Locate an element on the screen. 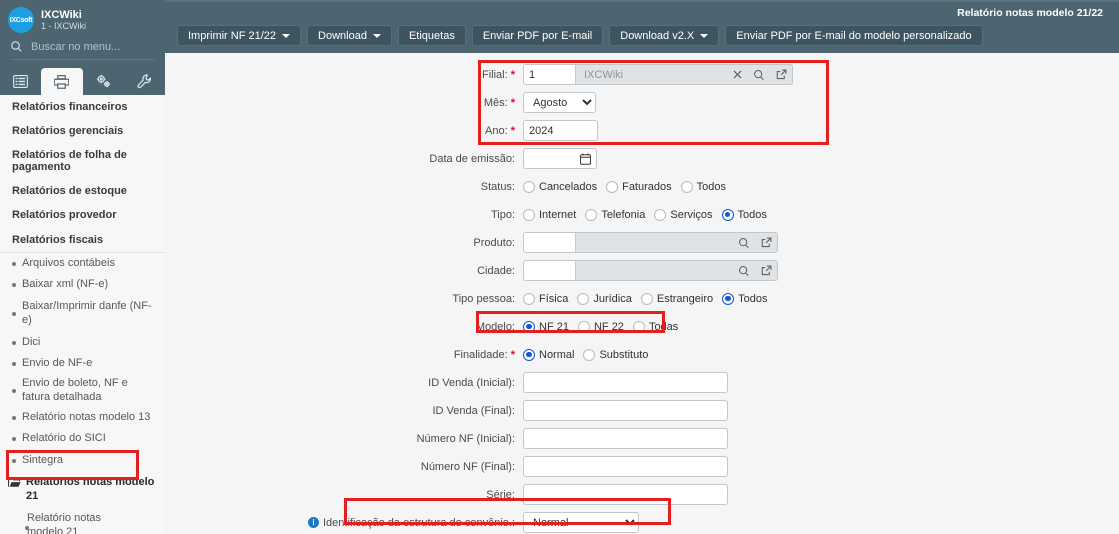  menu-item-arquivos-contabeis: Arquivos contábeis is located at coordinates (82, 264).